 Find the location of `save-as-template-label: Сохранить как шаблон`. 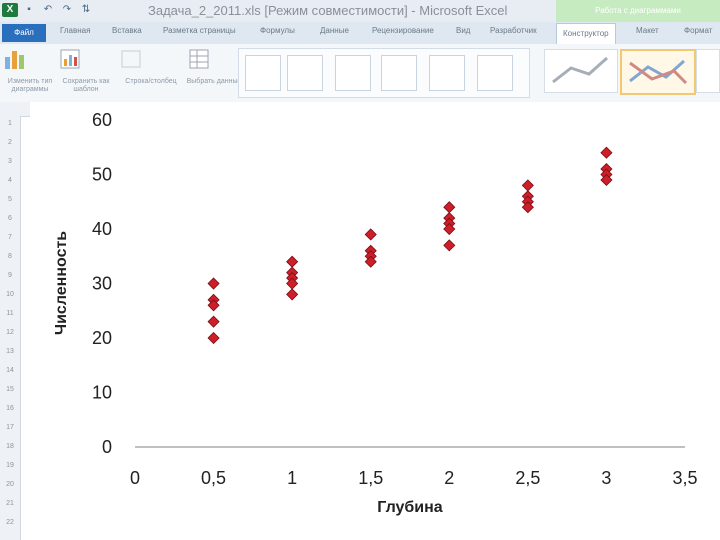

save-as-template-label: Сохранить как шаблон is located at coordinates (86, 85).